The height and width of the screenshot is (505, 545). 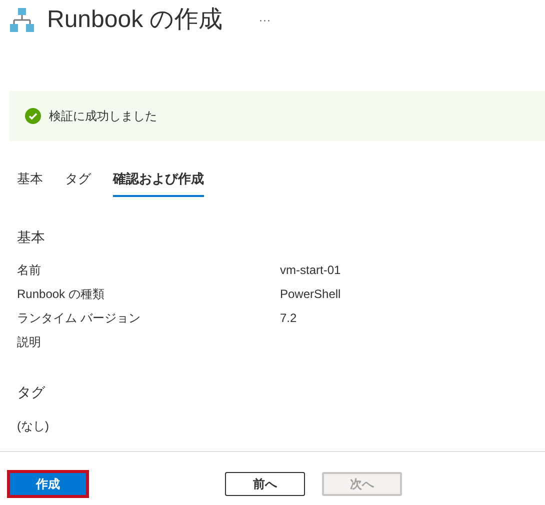 What do you see at coordinates (288, 318) in the screenshot?
I see `field-value: 7.2` at bounding box center [288, 318].